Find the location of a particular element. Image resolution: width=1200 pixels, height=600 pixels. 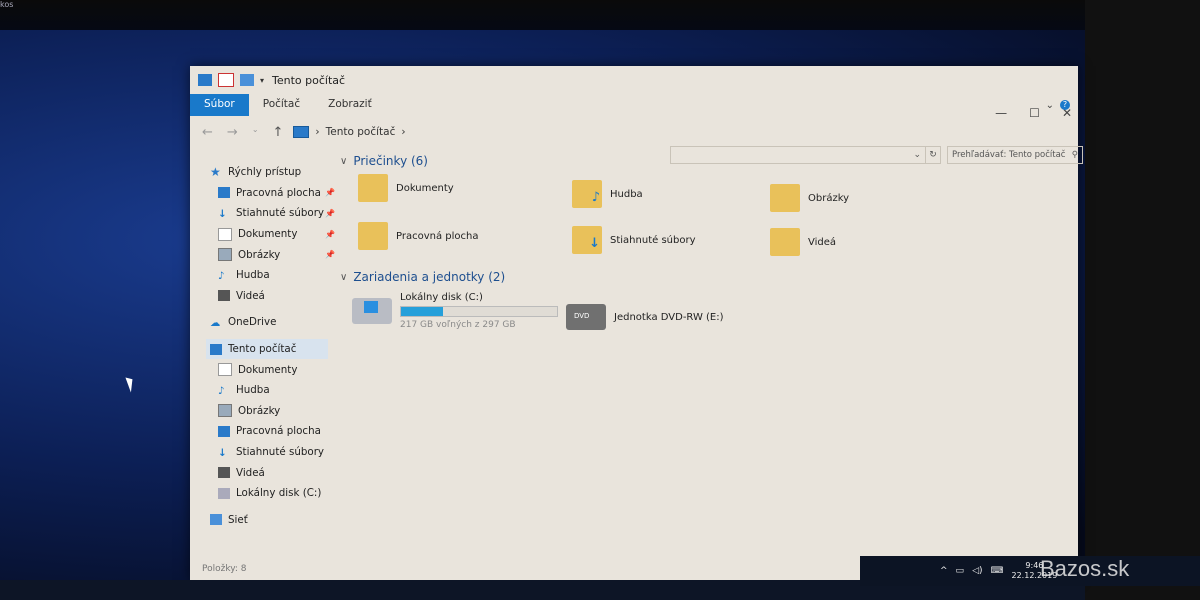

star-icon: ★ is located at coordinates (215, 171).